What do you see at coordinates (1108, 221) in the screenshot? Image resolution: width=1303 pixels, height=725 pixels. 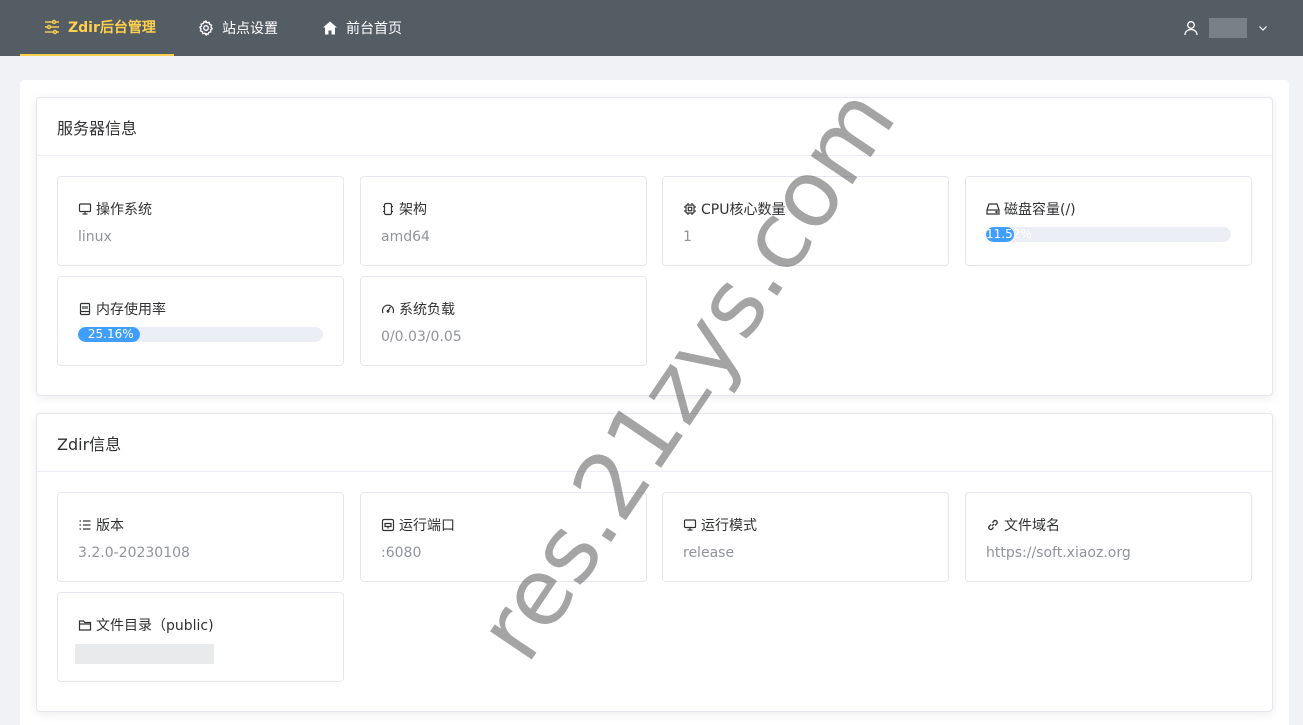 I see `disk-card: 磁盘容量(/) 11.52%` at bounding box center [1108, 221].